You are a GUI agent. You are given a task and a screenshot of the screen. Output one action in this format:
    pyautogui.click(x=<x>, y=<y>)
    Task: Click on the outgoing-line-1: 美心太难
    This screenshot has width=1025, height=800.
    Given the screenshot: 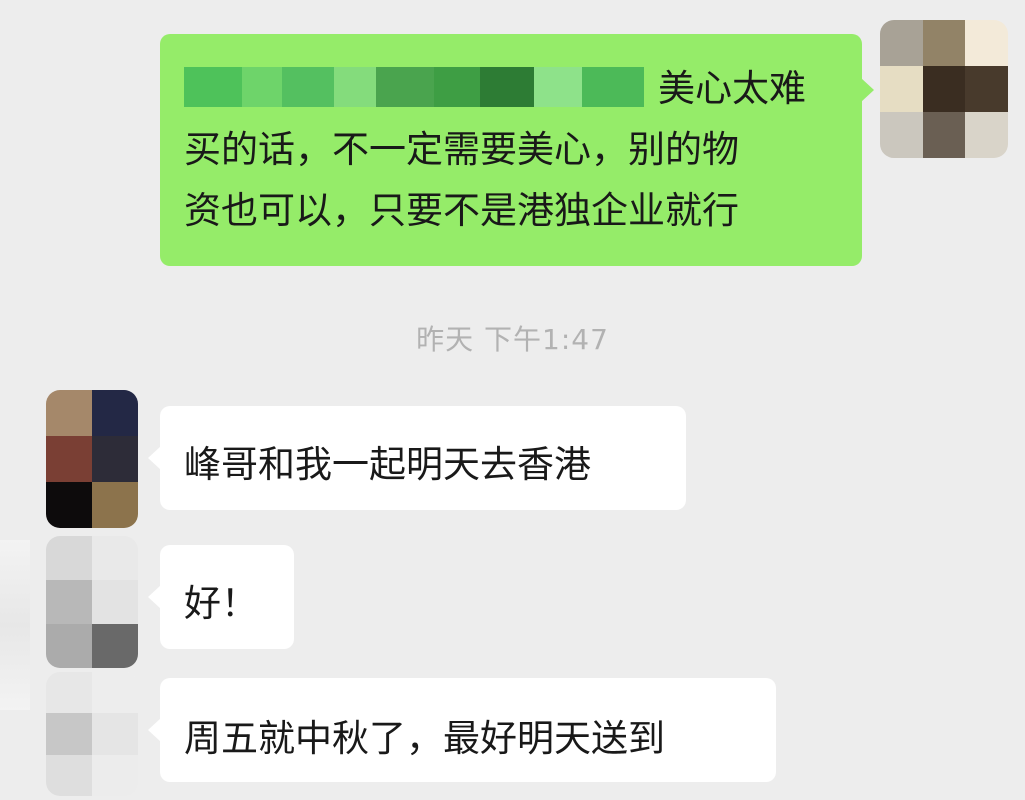 What is the action you would take?
    pyautogui.click(x=514, y=88)
    